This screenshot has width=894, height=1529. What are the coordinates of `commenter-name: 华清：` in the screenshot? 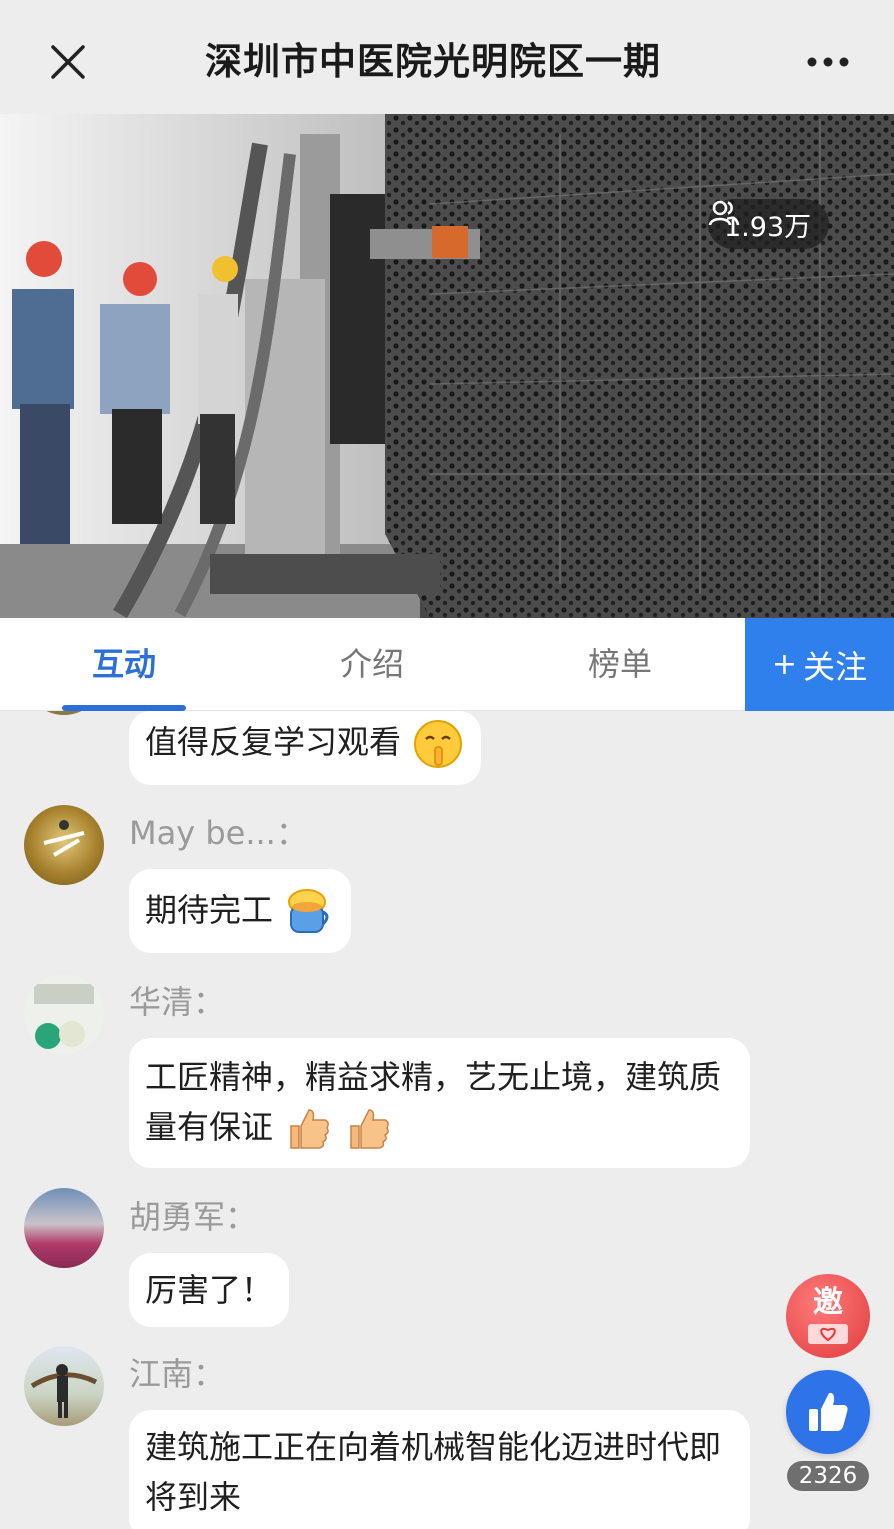 It's located at (177, 1002).